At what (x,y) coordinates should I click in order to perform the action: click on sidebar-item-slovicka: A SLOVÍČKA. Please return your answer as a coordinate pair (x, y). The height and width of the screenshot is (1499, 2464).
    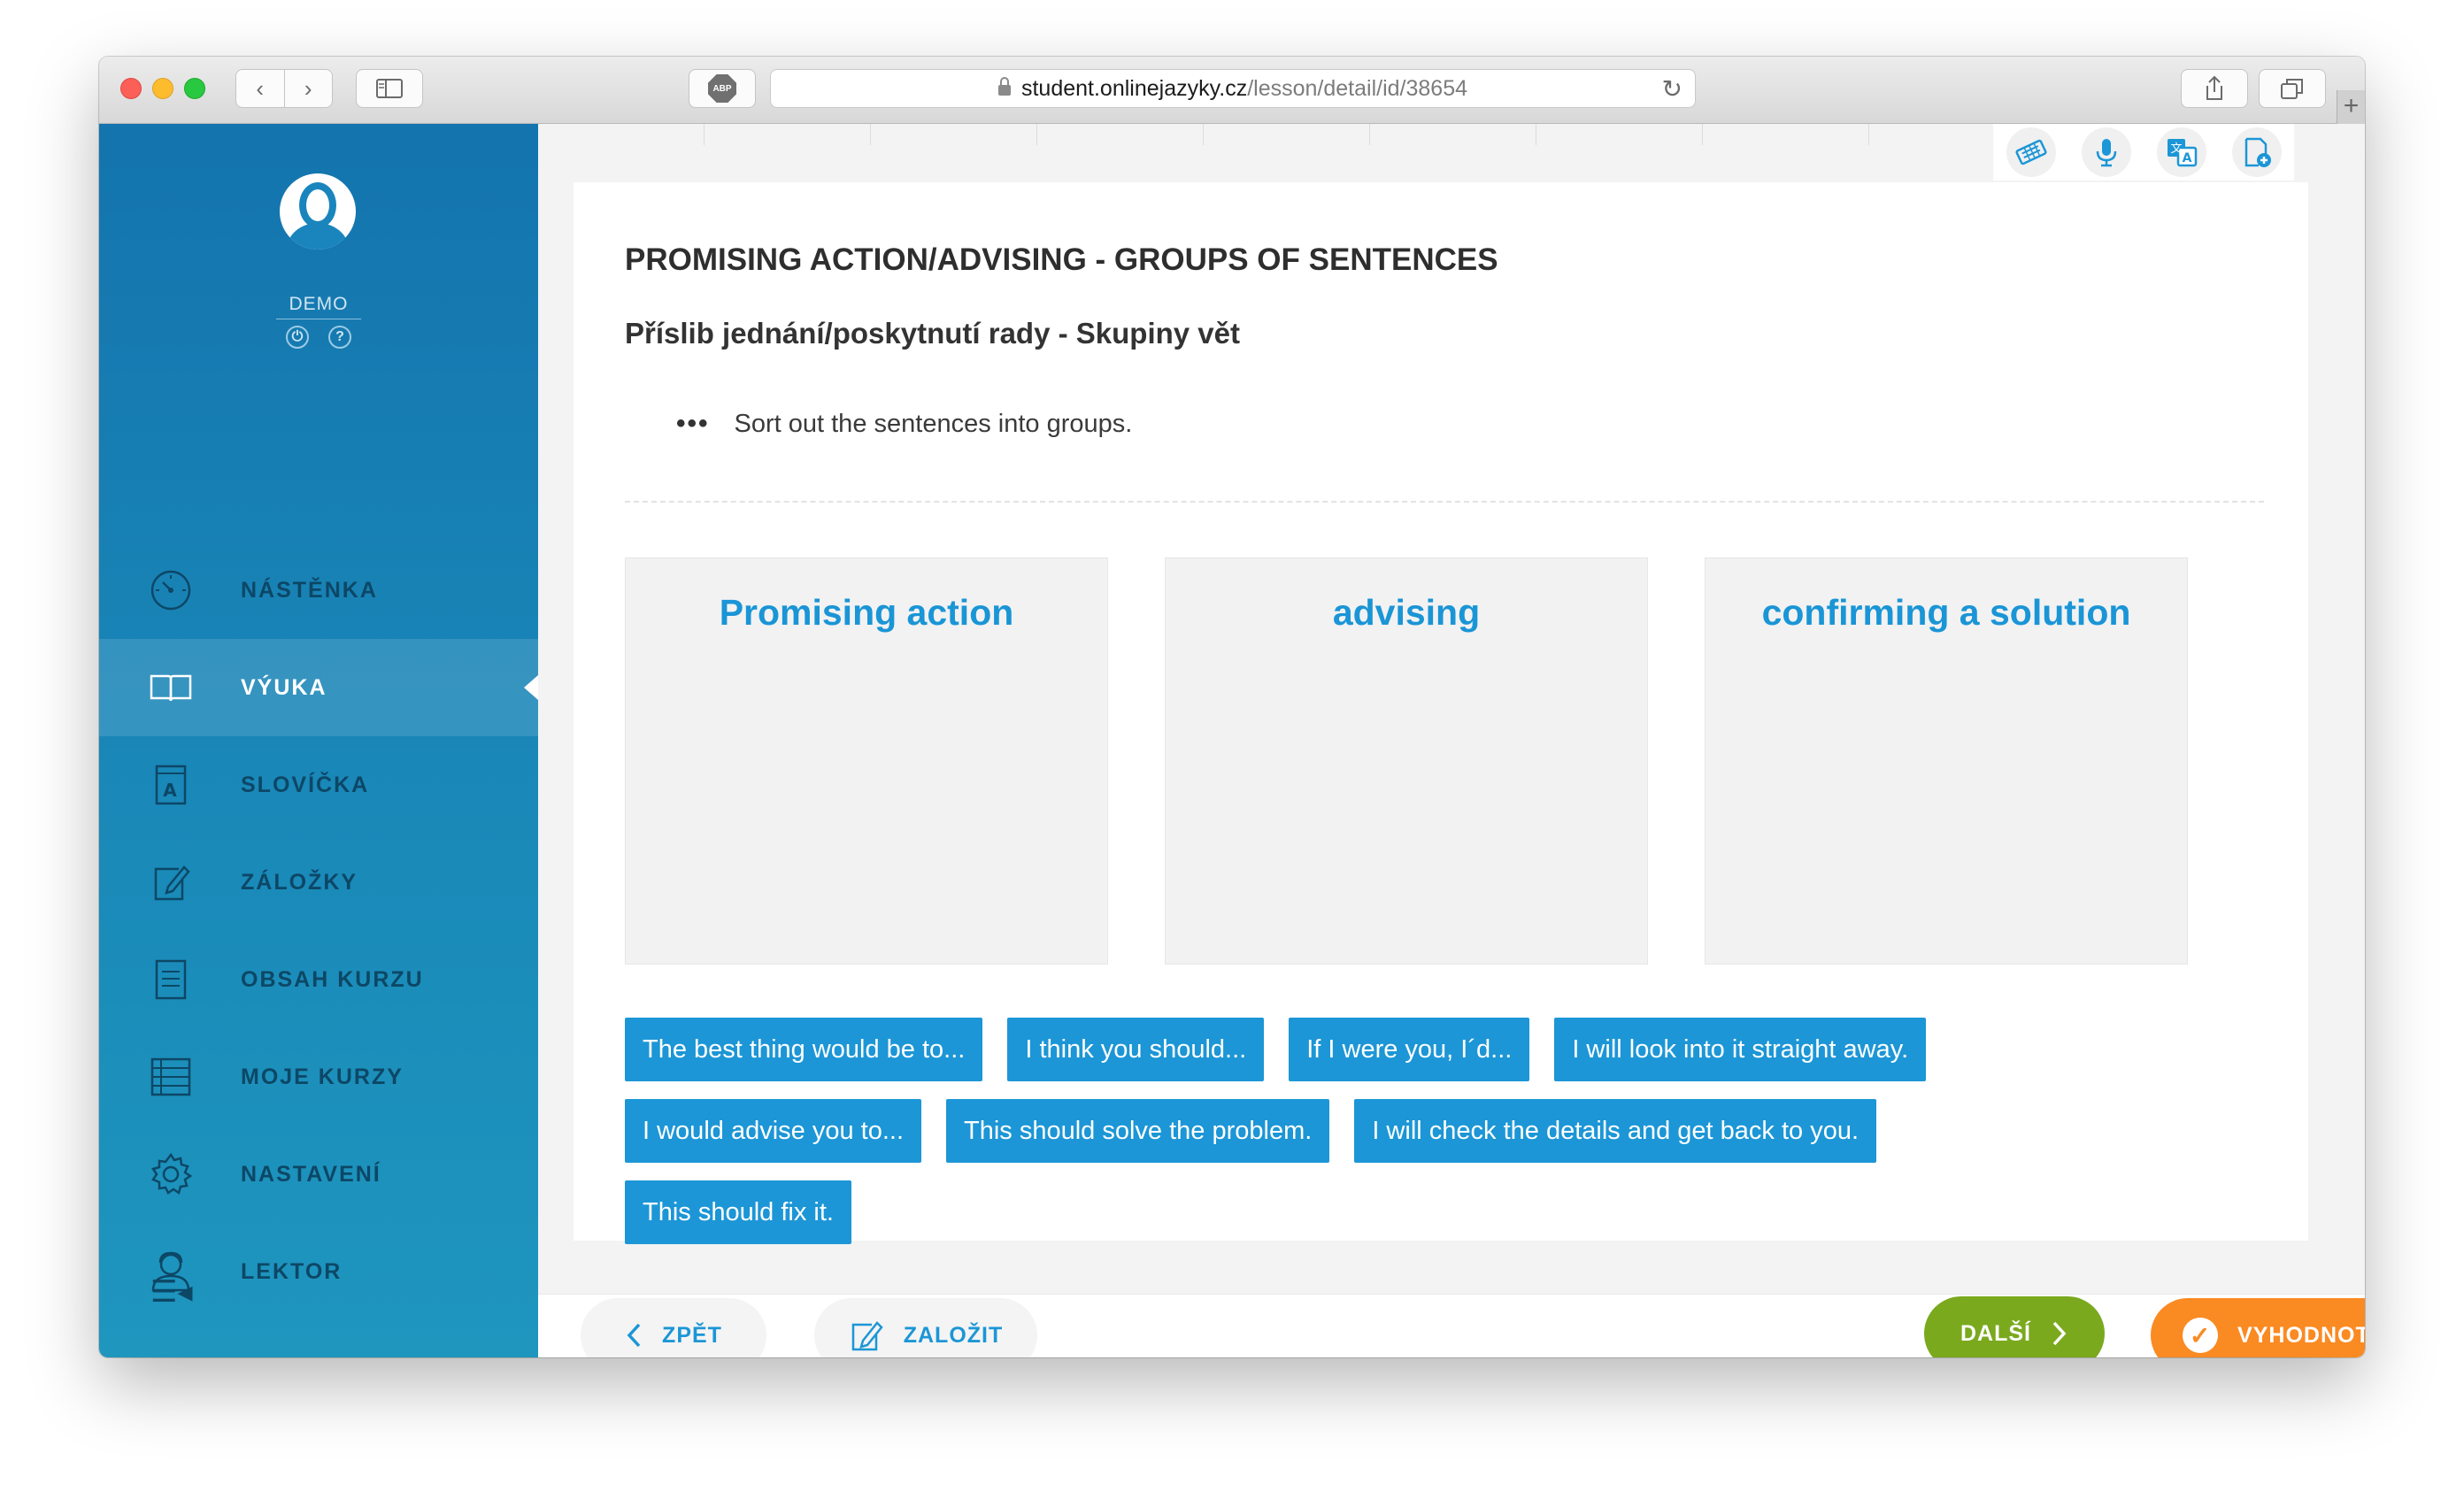
    Looking at the image, I should click on (318, 785).